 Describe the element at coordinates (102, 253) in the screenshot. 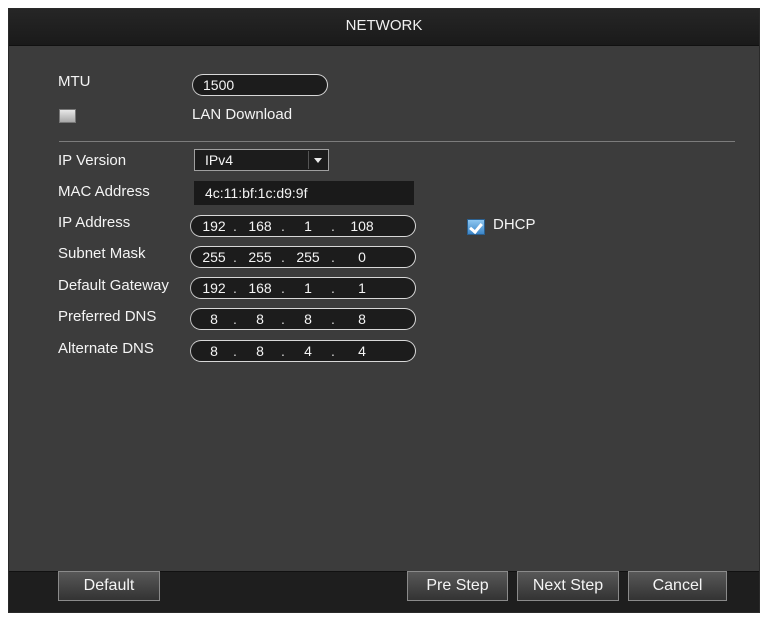

I see `subnet-mask-label: Subnet Mask` at that location.